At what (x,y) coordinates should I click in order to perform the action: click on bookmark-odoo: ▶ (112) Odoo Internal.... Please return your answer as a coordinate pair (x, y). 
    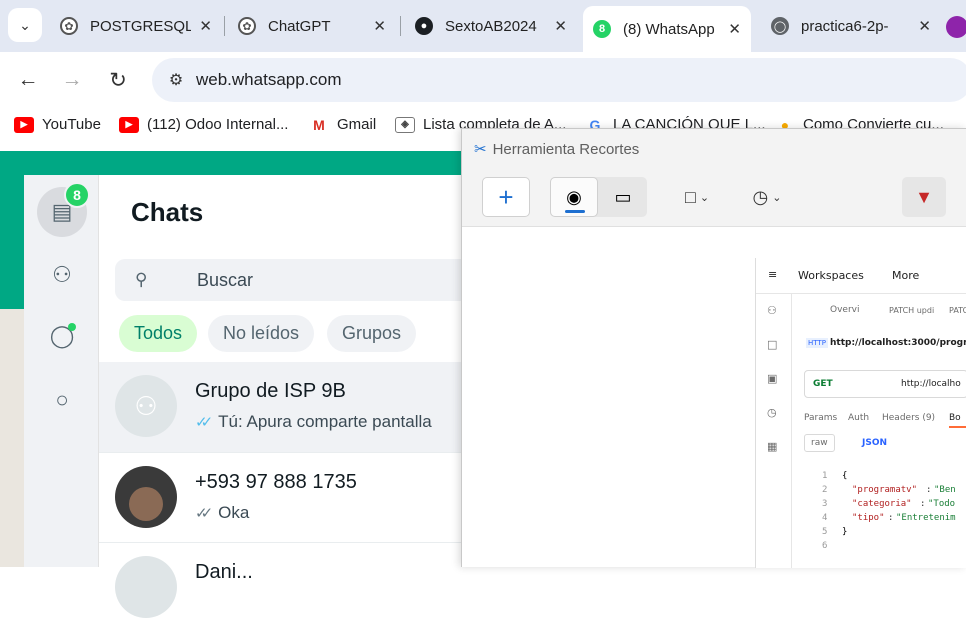
    Looking at the image, I should click on (203, 124).